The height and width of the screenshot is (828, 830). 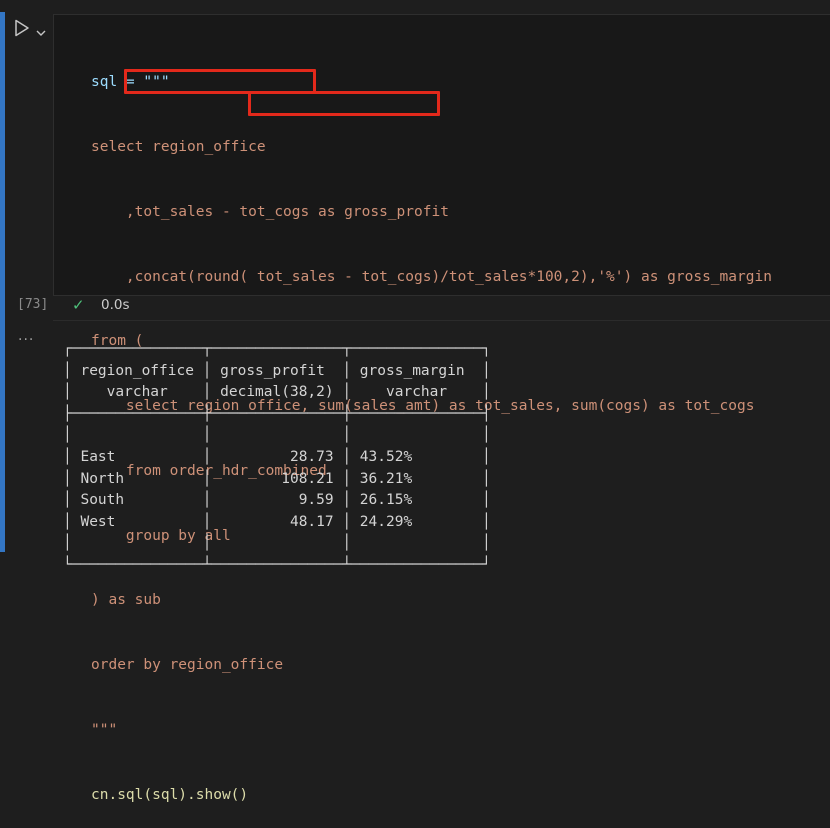 What do you see at coordinates (277, 500) in the screenshot?
I see `table-row: │ South │ 9.59 │ 26.15% │` at bounding box center [277, 500].